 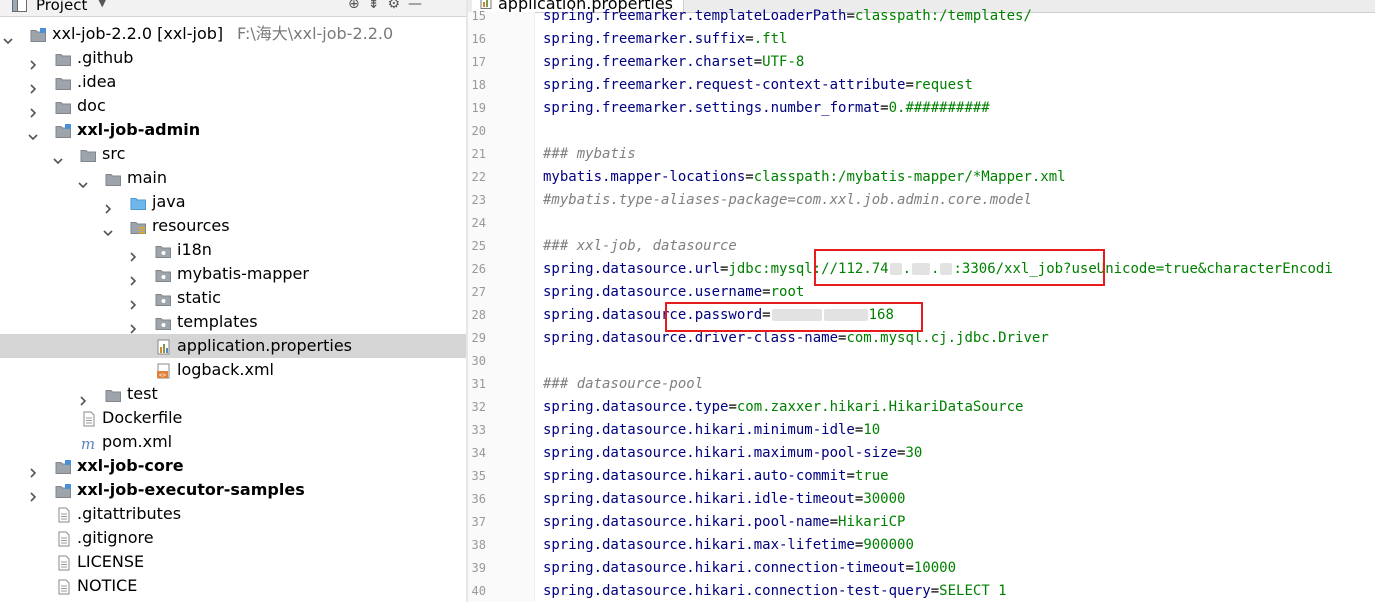 What do you see at coordinates (378, 6) in the screenshot?
I see `collapse-all-icon: ⇟` at bounding box center [378, 6].